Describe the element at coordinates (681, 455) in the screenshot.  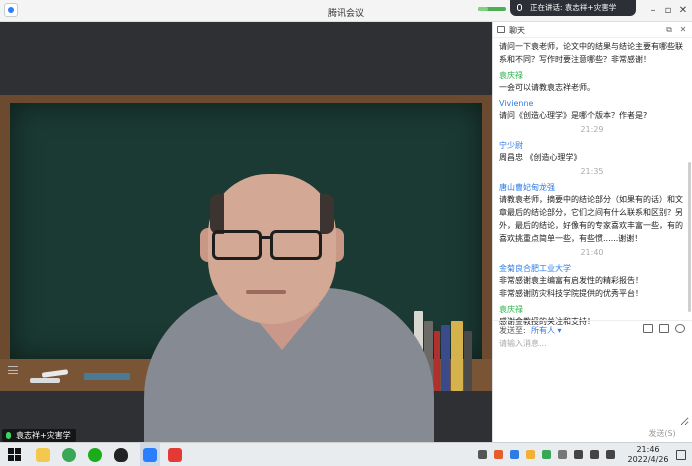
I see `notification-icon` at that location.